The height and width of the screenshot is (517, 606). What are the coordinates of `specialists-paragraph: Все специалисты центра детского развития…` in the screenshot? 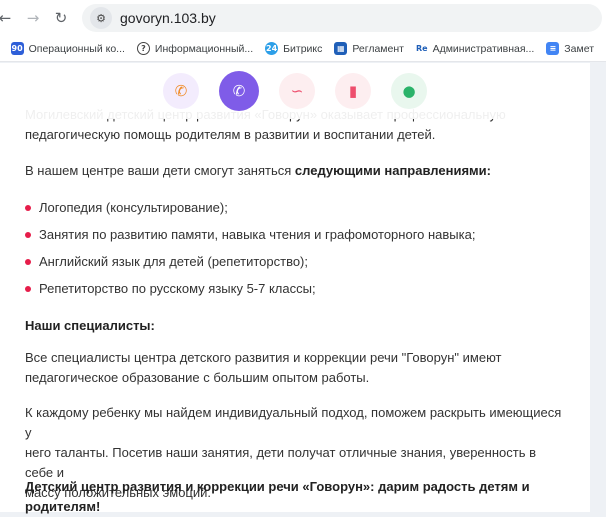 It's located at (295, 368).